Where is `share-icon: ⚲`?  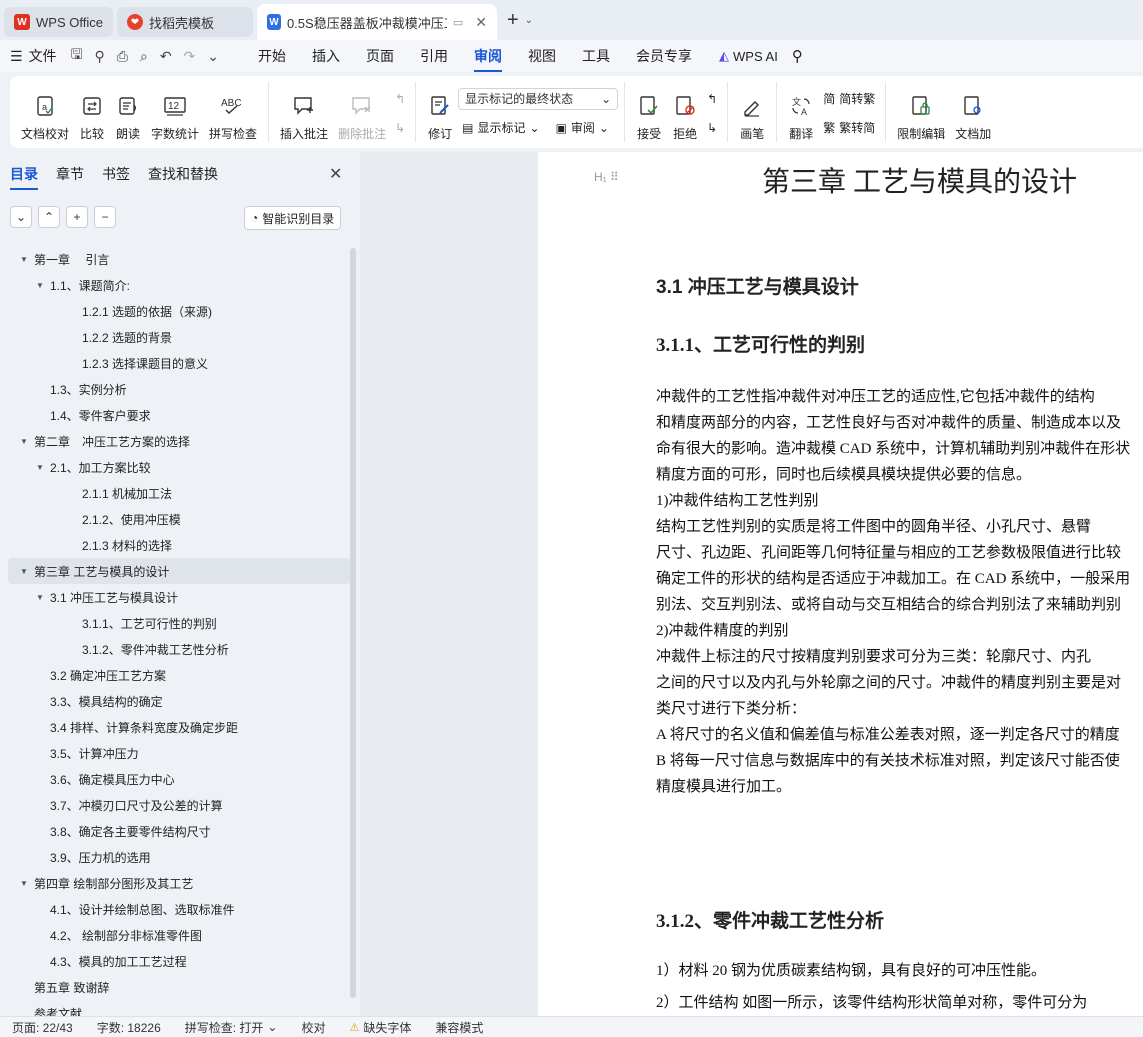
share-icon: ⚲ is located at coordinates (100, 56).